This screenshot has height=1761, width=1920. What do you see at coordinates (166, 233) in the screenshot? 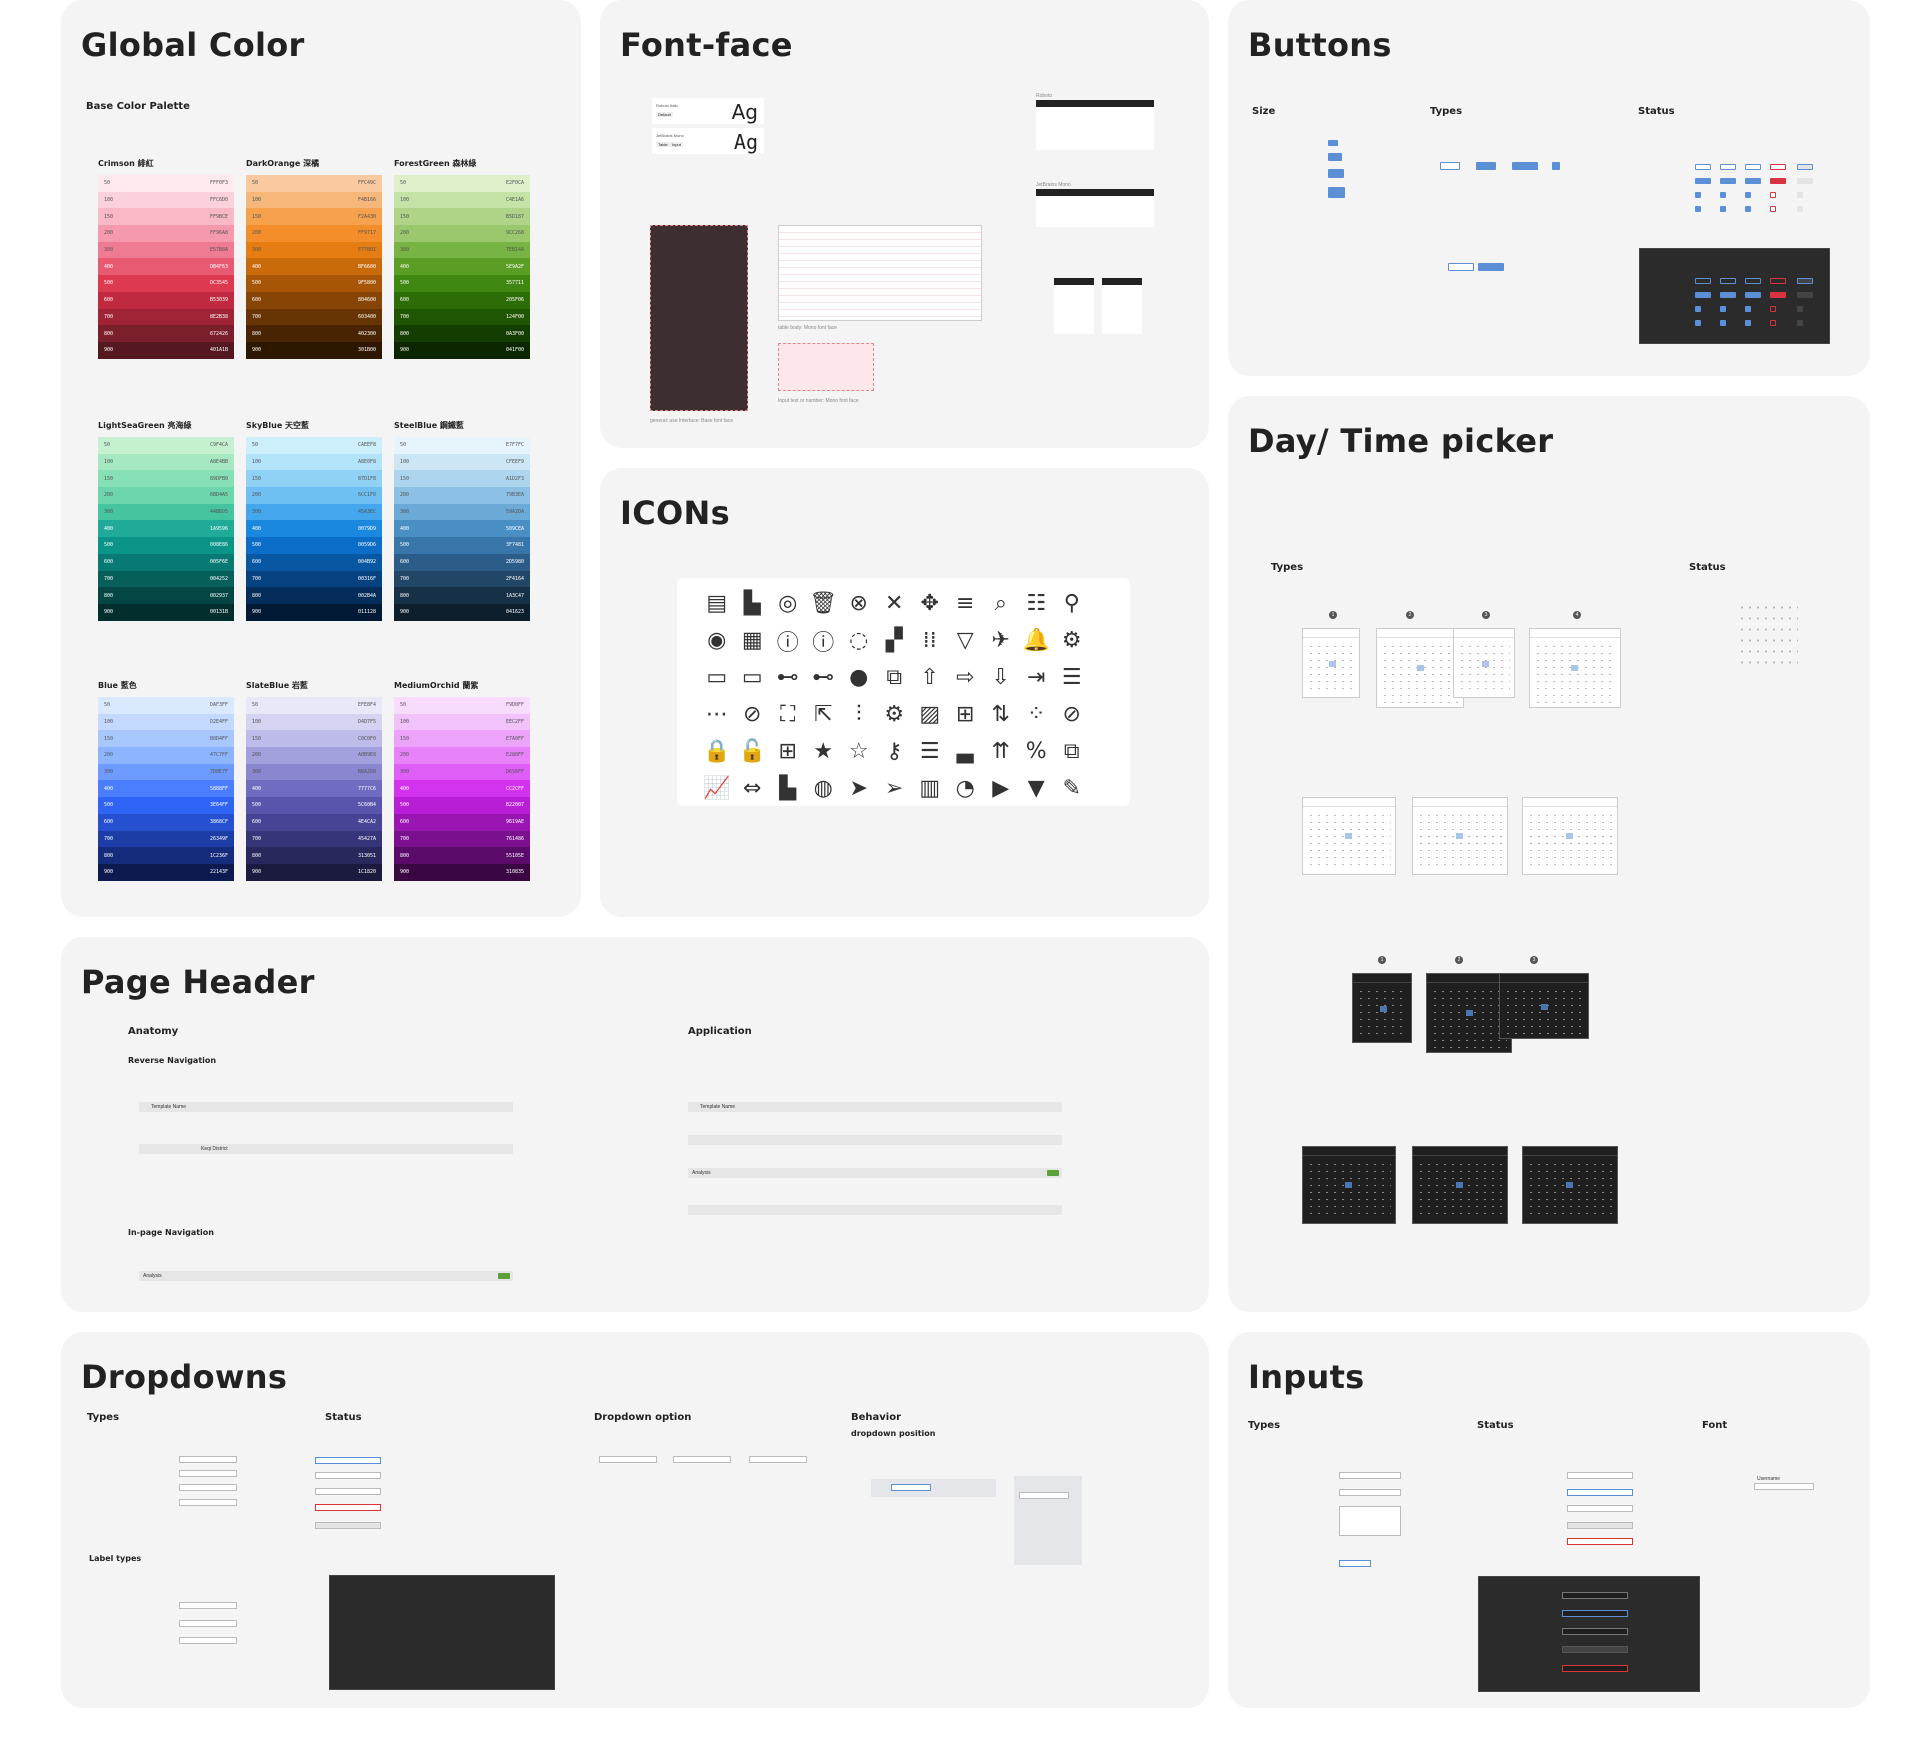
I see `color-swatch: 200 FF96A8` at bounding box center [166, 233].